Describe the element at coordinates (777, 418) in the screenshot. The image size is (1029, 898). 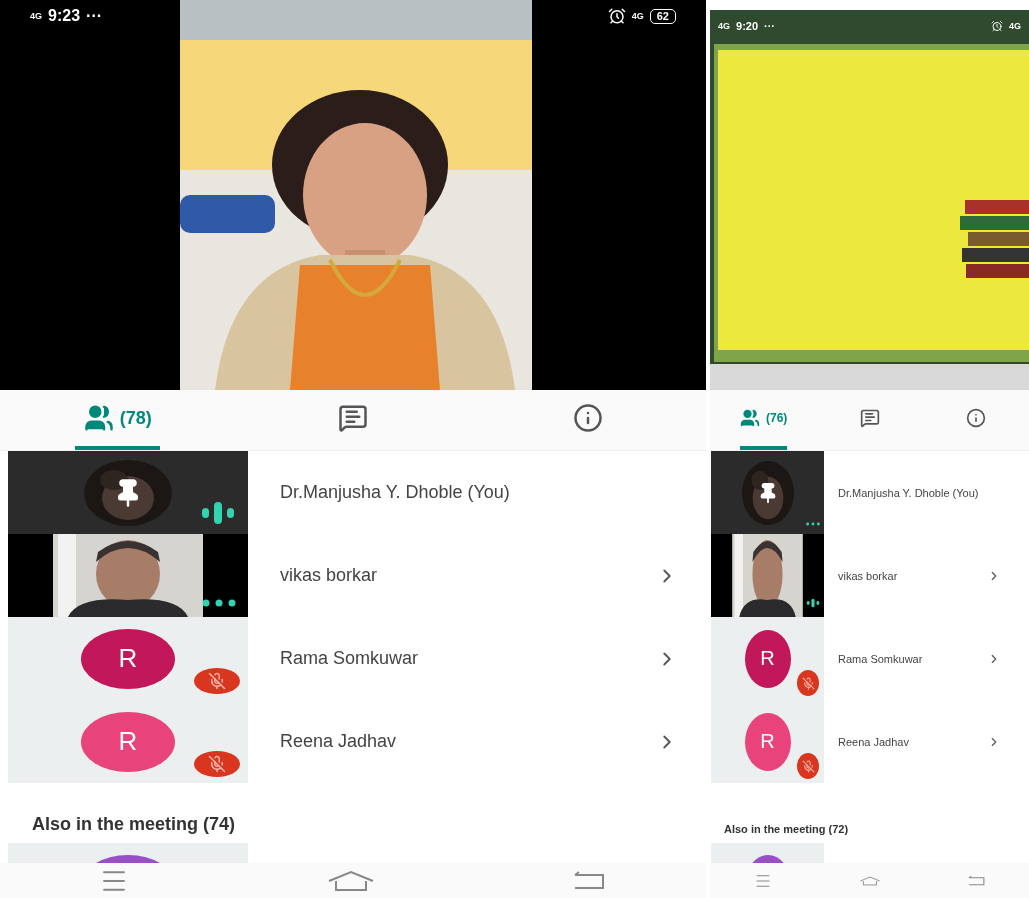
I see `participant-count: (76)` at that location.